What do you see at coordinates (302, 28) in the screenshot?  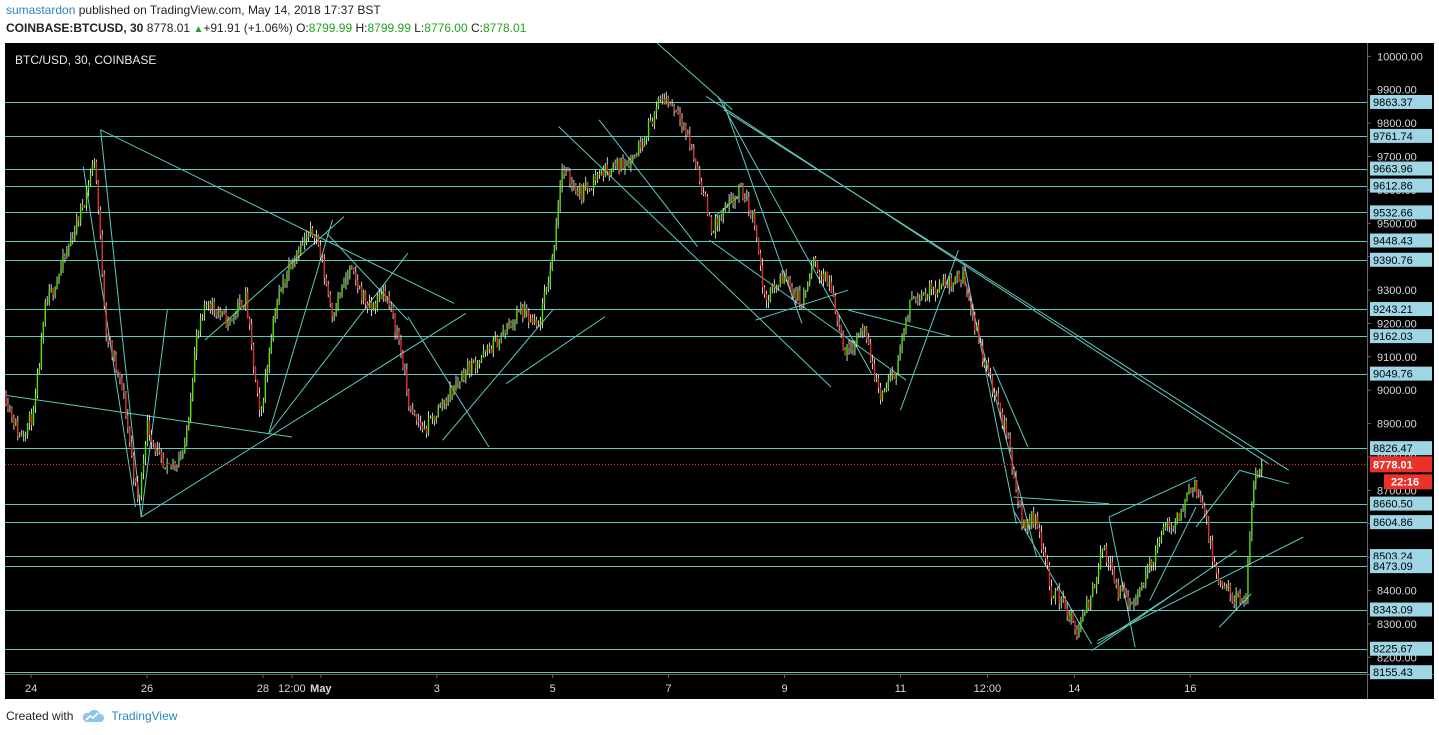 I see `open-label: O:` at bounding box center [302, 28].